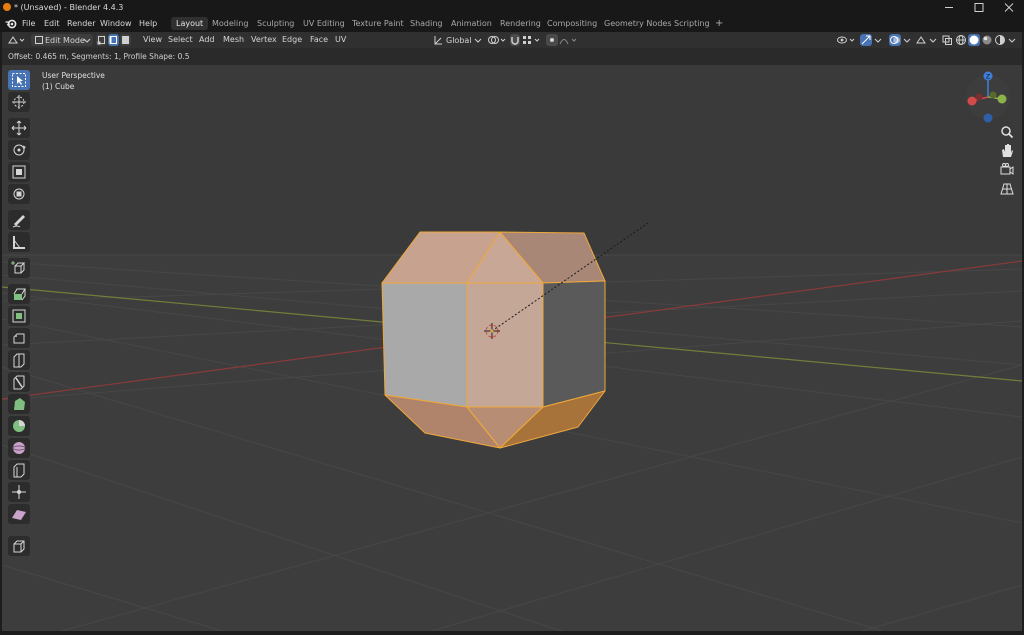  Describe the element at coordinates (101, 40) in the screenshot. I see `vertex-select-mode-button` at that location.